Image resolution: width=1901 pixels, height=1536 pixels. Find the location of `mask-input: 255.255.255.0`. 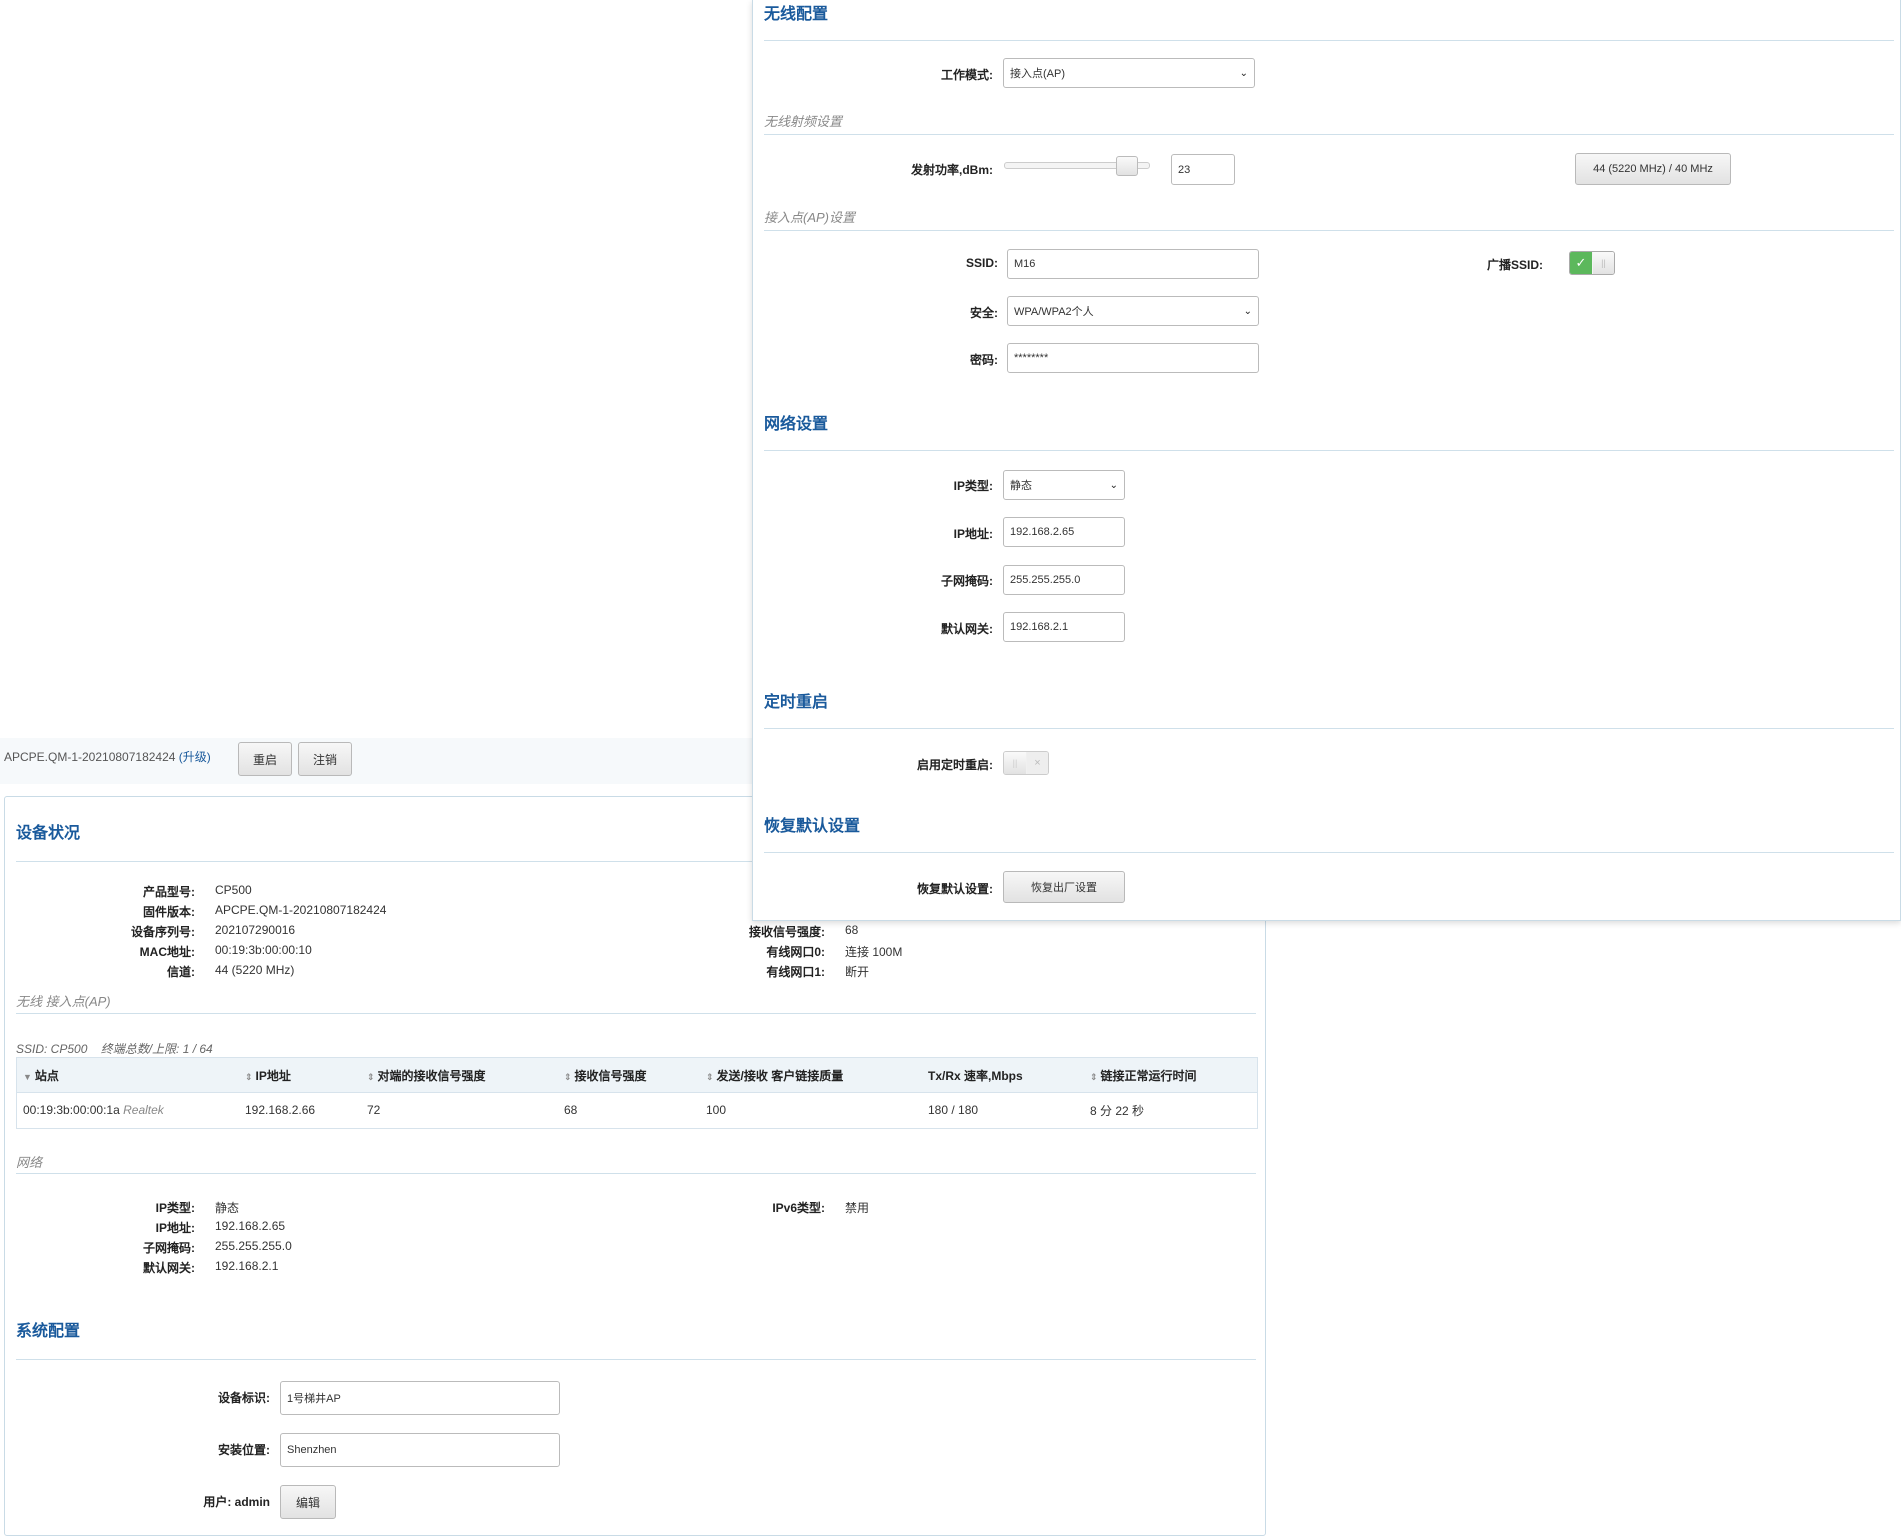

mask-input: 255.255.255.0 is located at coordinates (1064, 580).